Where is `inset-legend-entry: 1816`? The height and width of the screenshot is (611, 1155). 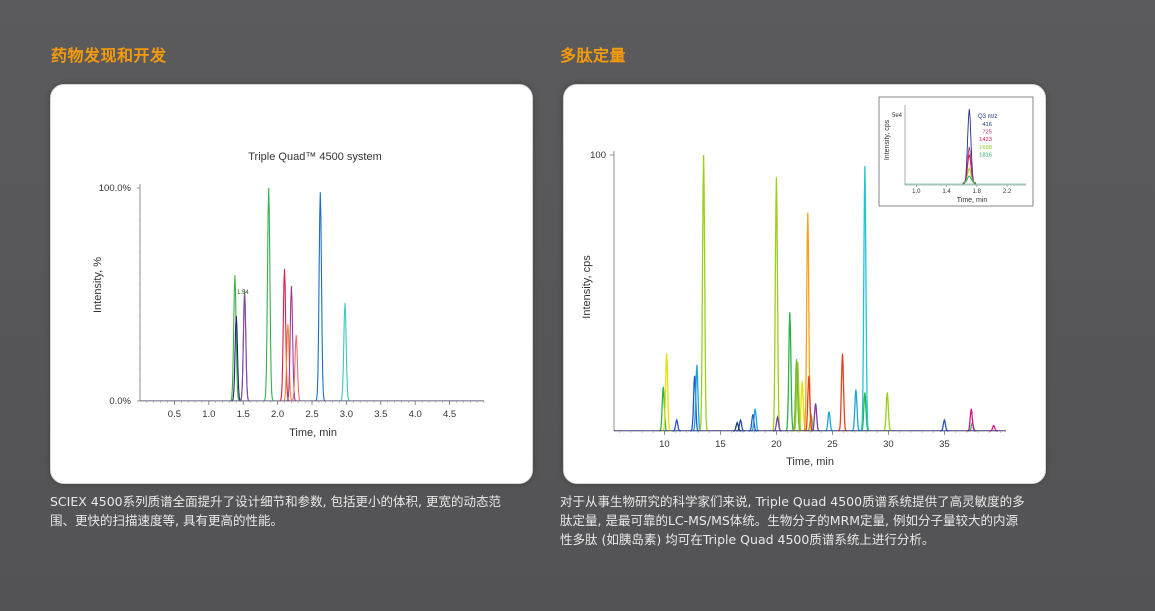
inset-legend-entry: 1816 is located at coordinates (985, 155).